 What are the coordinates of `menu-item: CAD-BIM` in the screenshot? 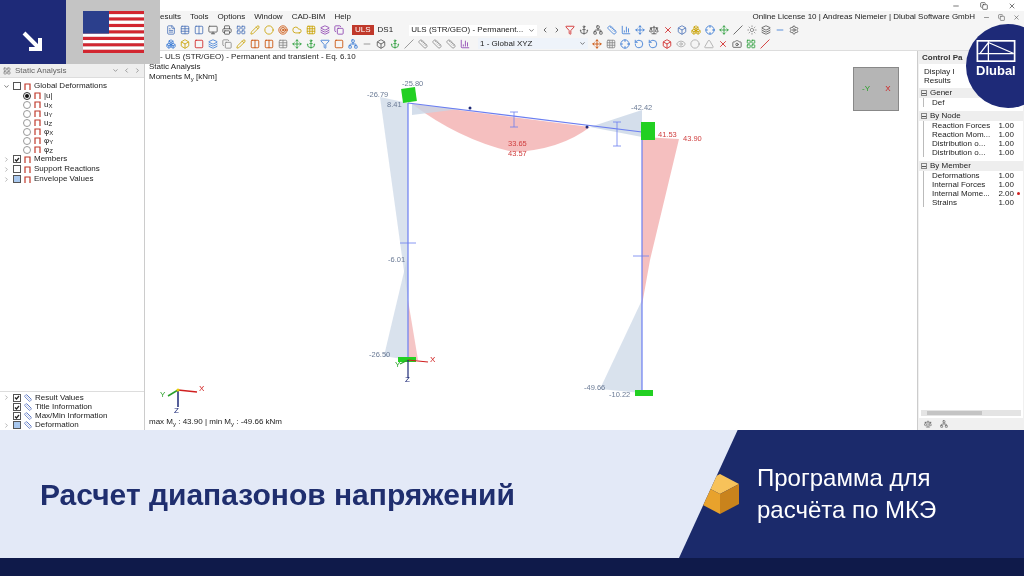 It's located at (308, 17).